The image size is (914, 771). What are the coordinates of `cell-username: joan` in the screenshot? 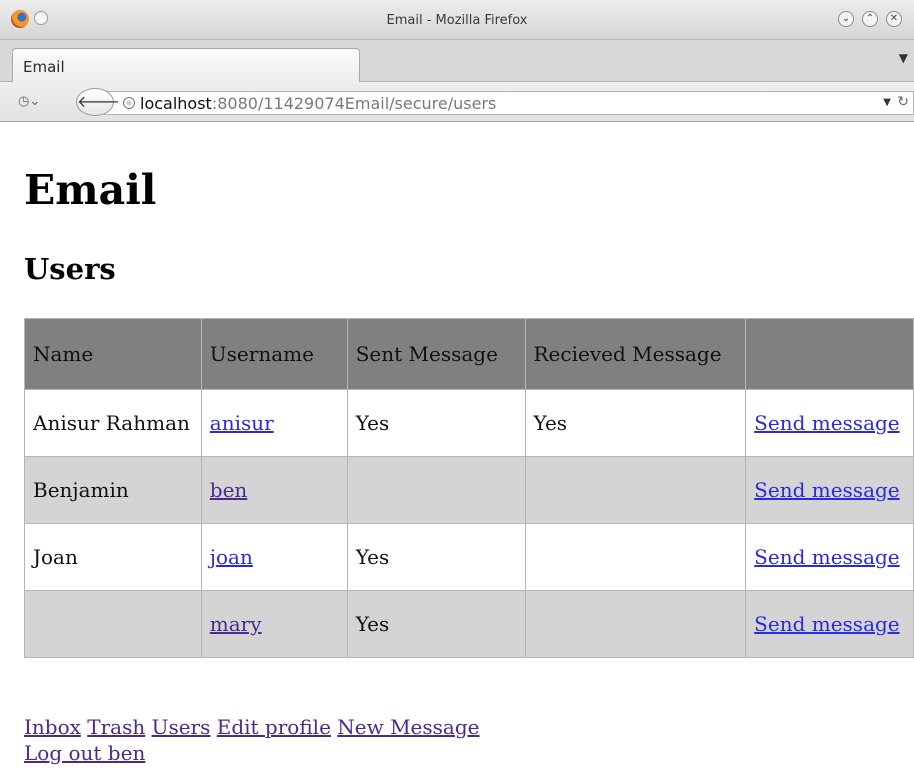 It's located at (274, 557).